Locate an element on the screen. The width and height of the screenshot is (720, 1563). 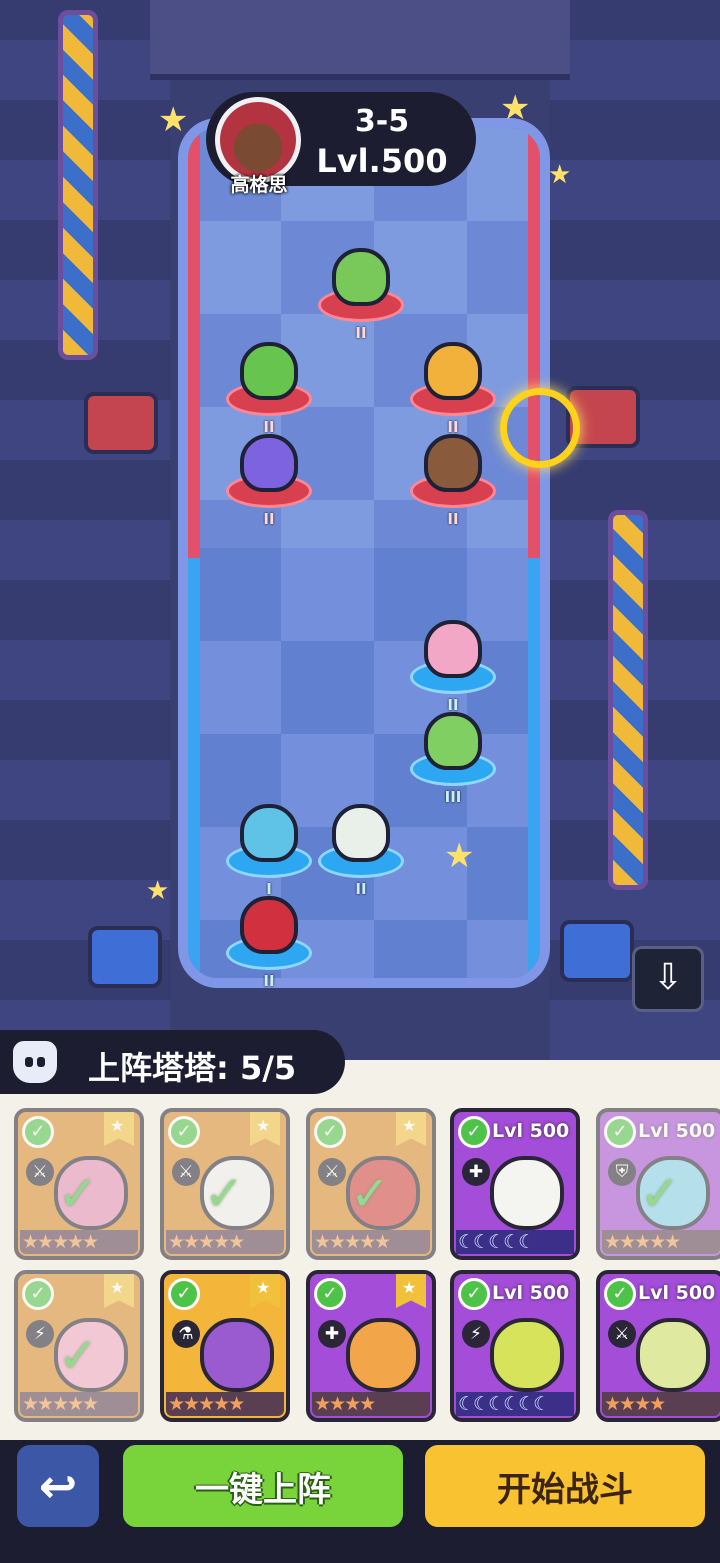
ally-unit: III is located at coordinates (453, 753).